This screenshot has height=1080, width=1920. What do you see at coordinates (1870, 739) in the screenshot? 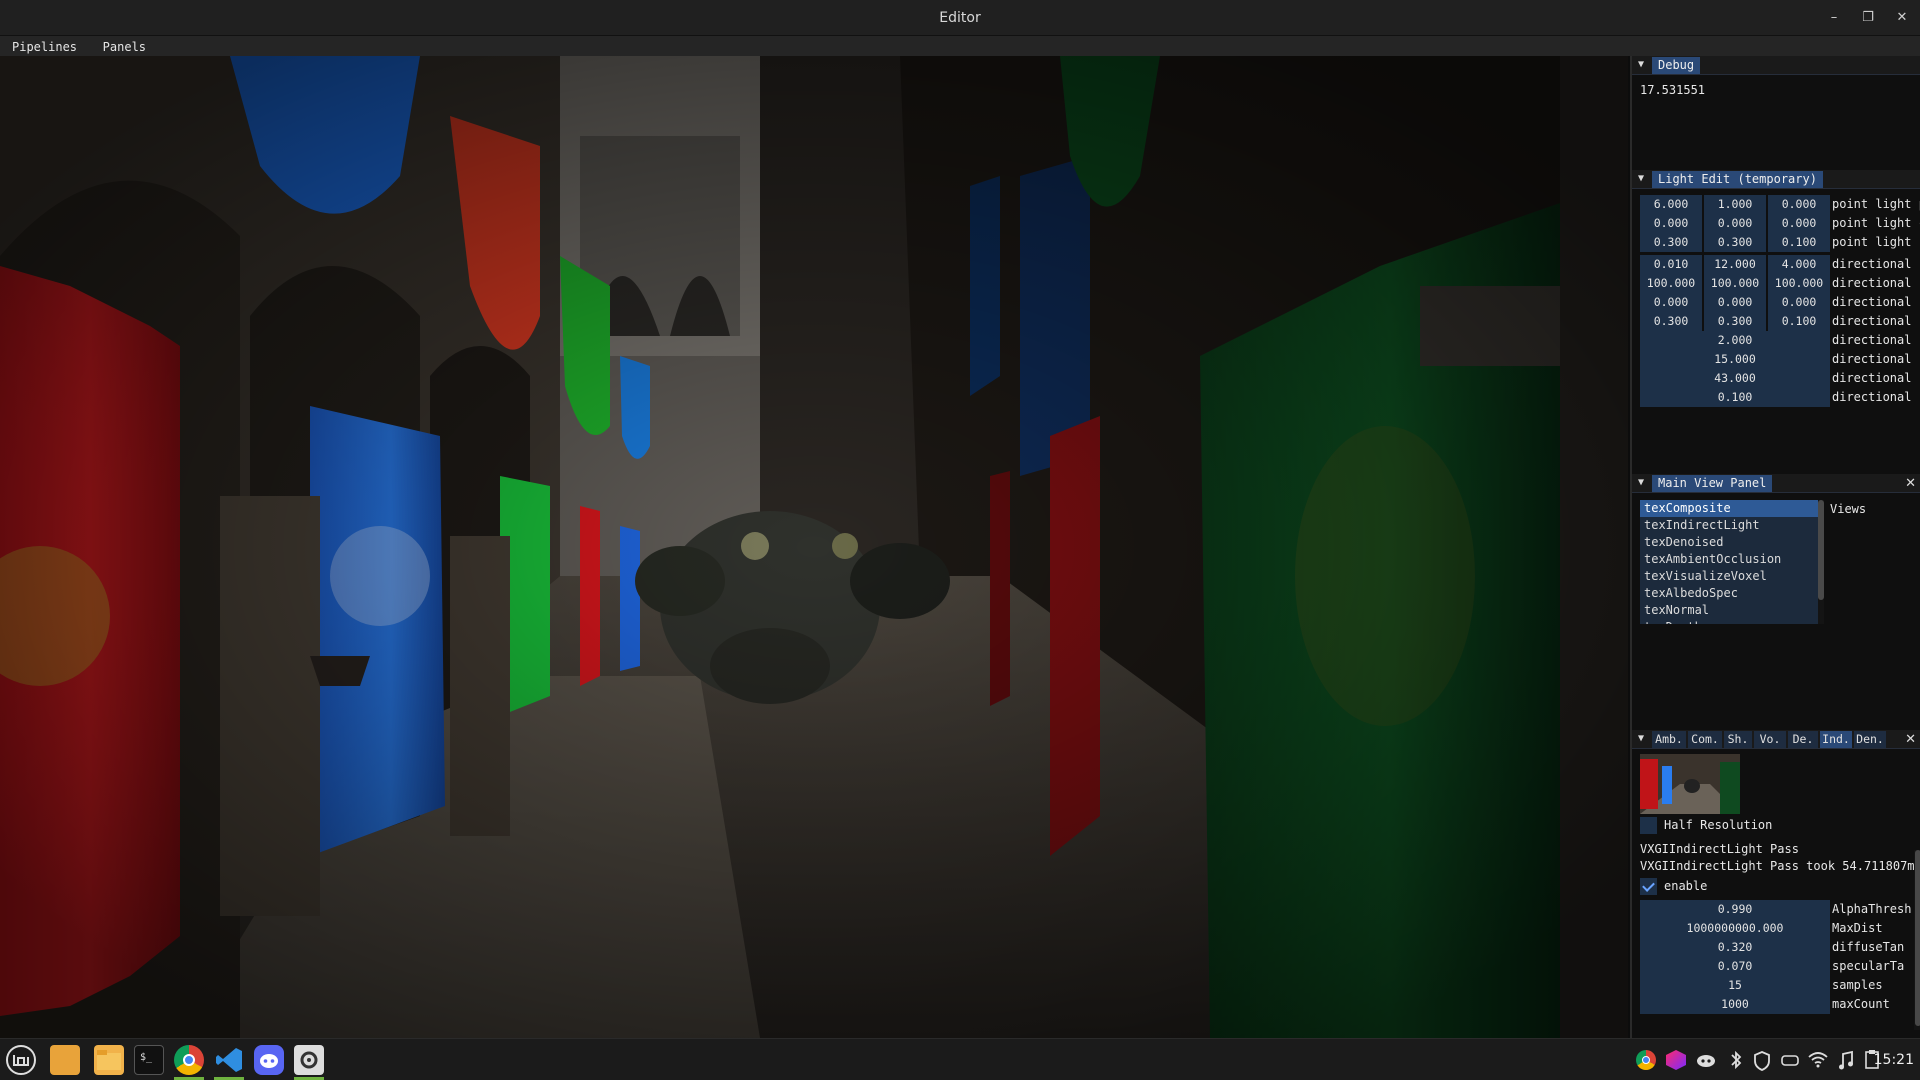
I see `pass-tab: Den.` at bounding box center [1870, 739].